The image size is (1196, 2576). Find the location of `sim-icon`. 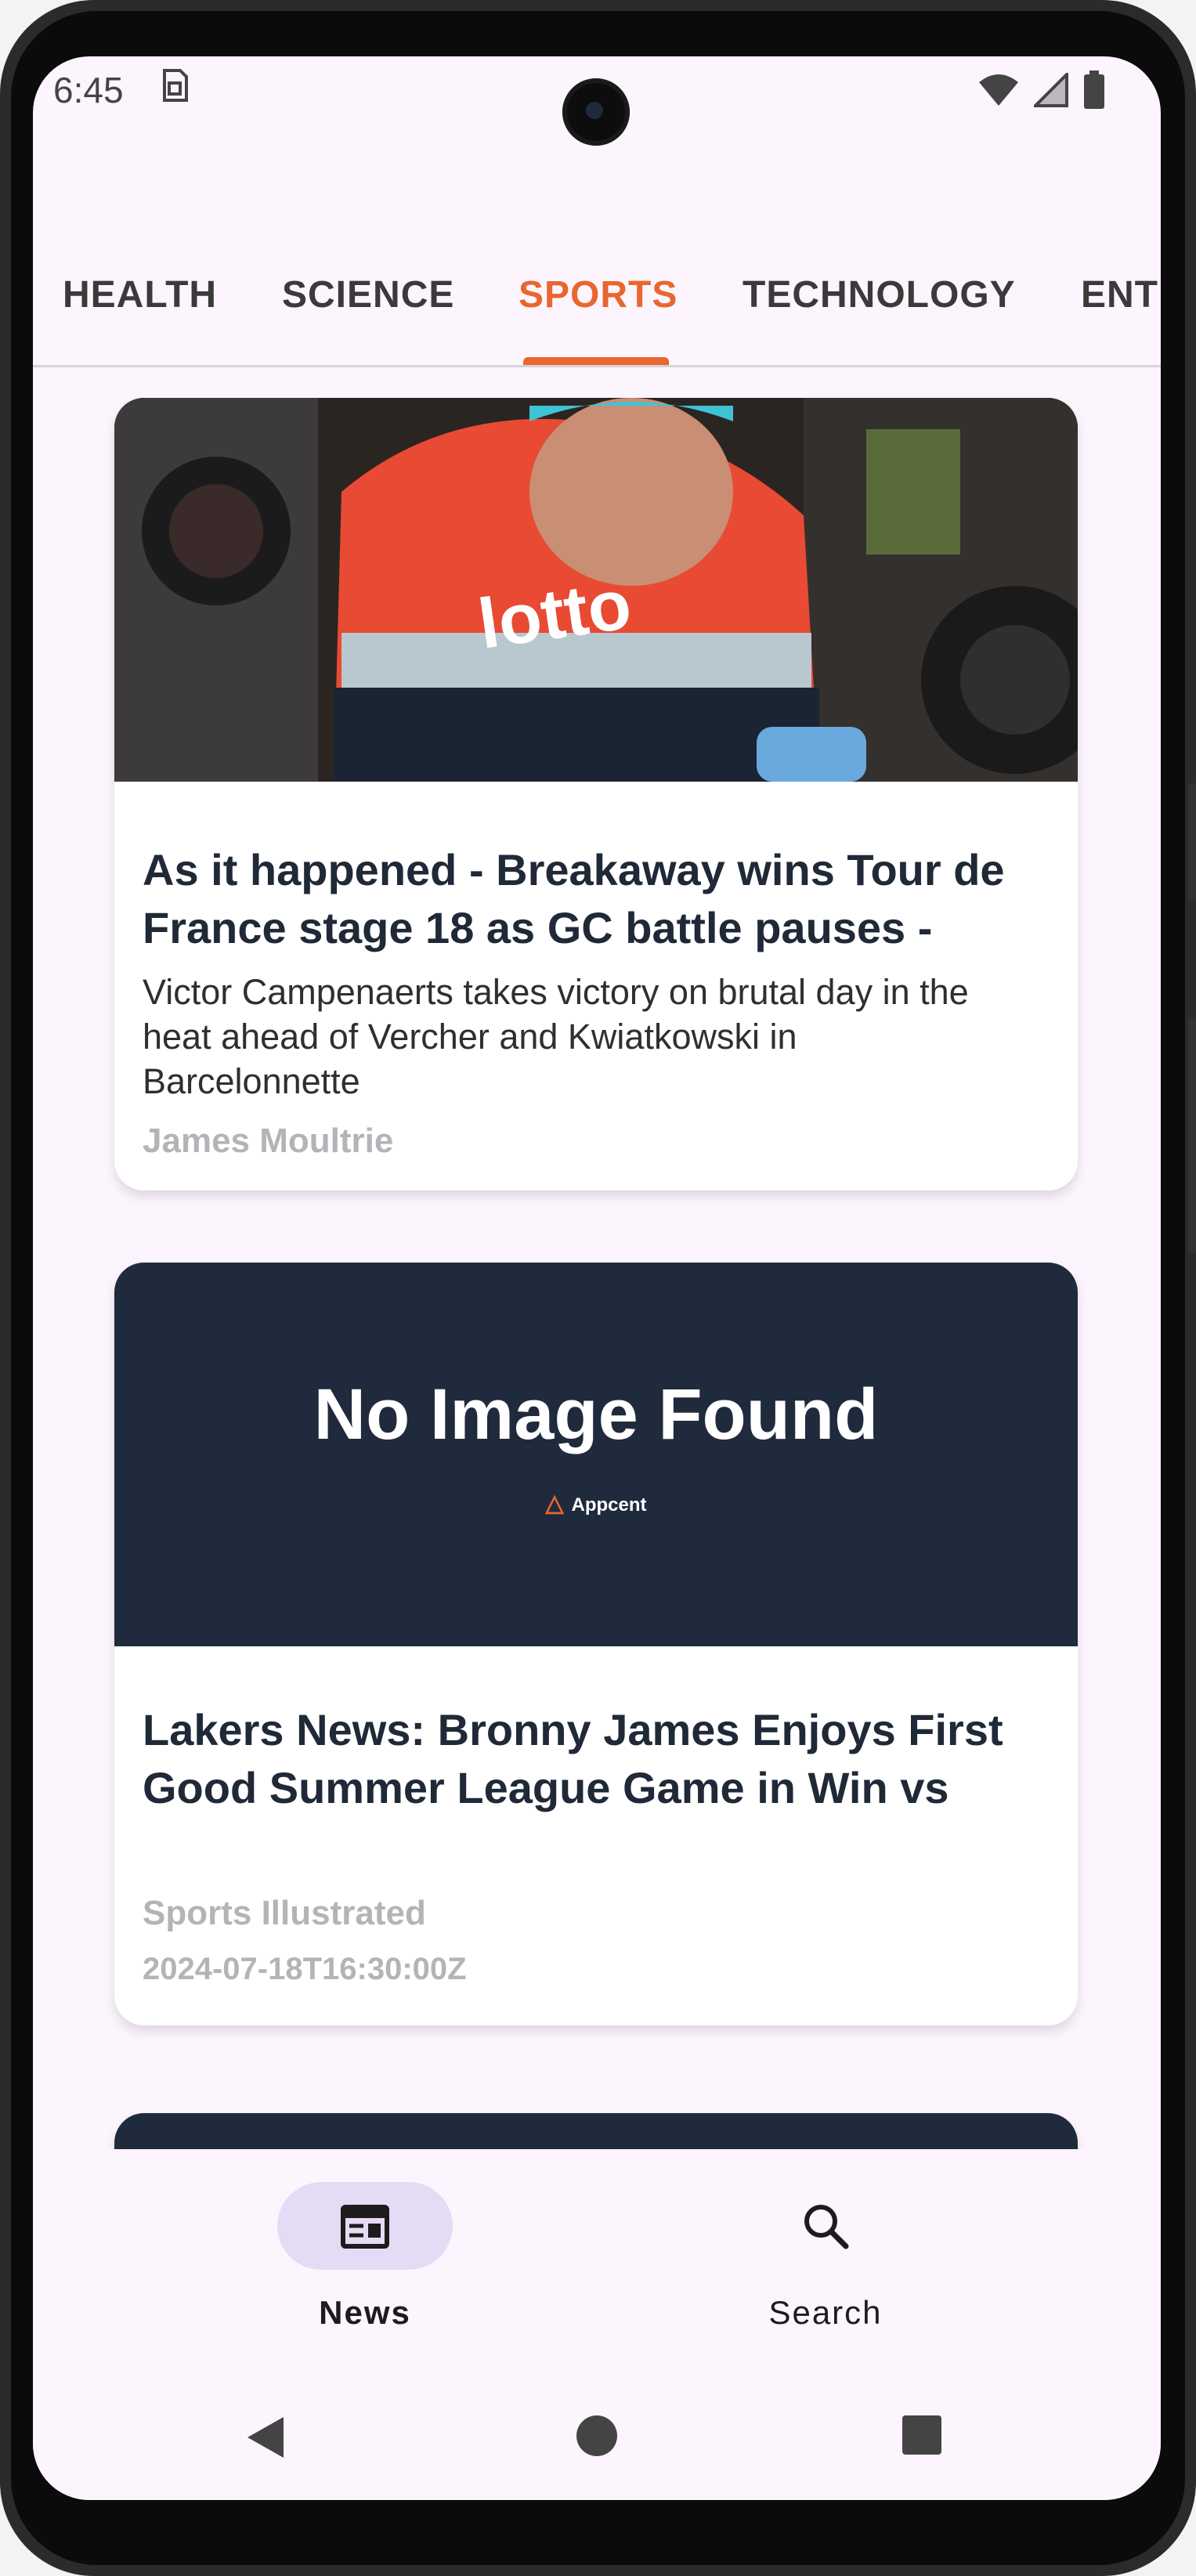

sim-icon is located at coordinates (174, 89).